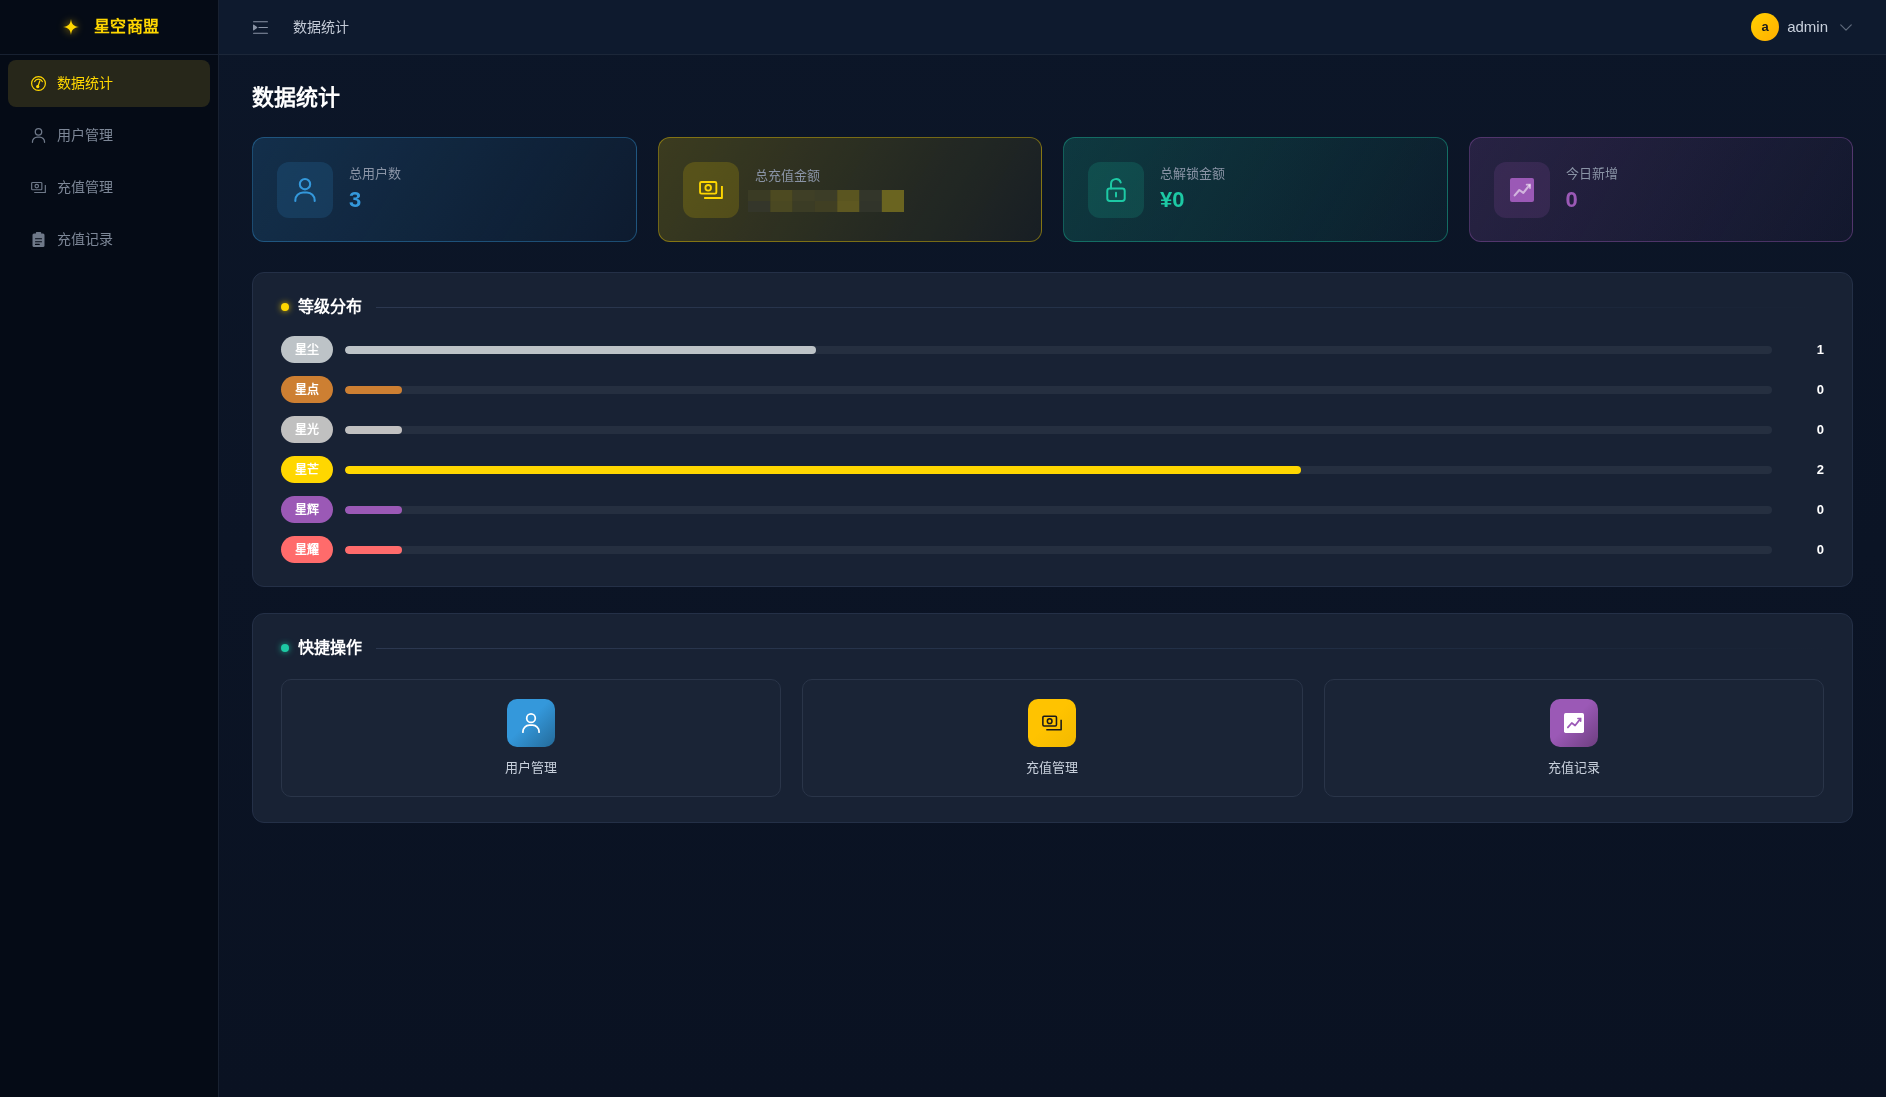 The height and width of the screenshot is (1097, 1886). I want to click on level-tag: 星尘, so click(307, 349).